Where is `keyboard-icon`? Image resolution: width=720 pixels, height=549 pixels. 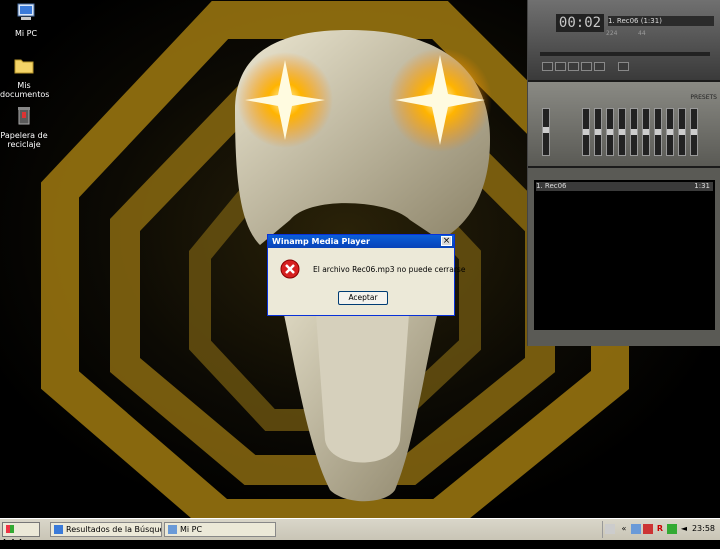
keyboard-icon is located at coordinates (610, 529).